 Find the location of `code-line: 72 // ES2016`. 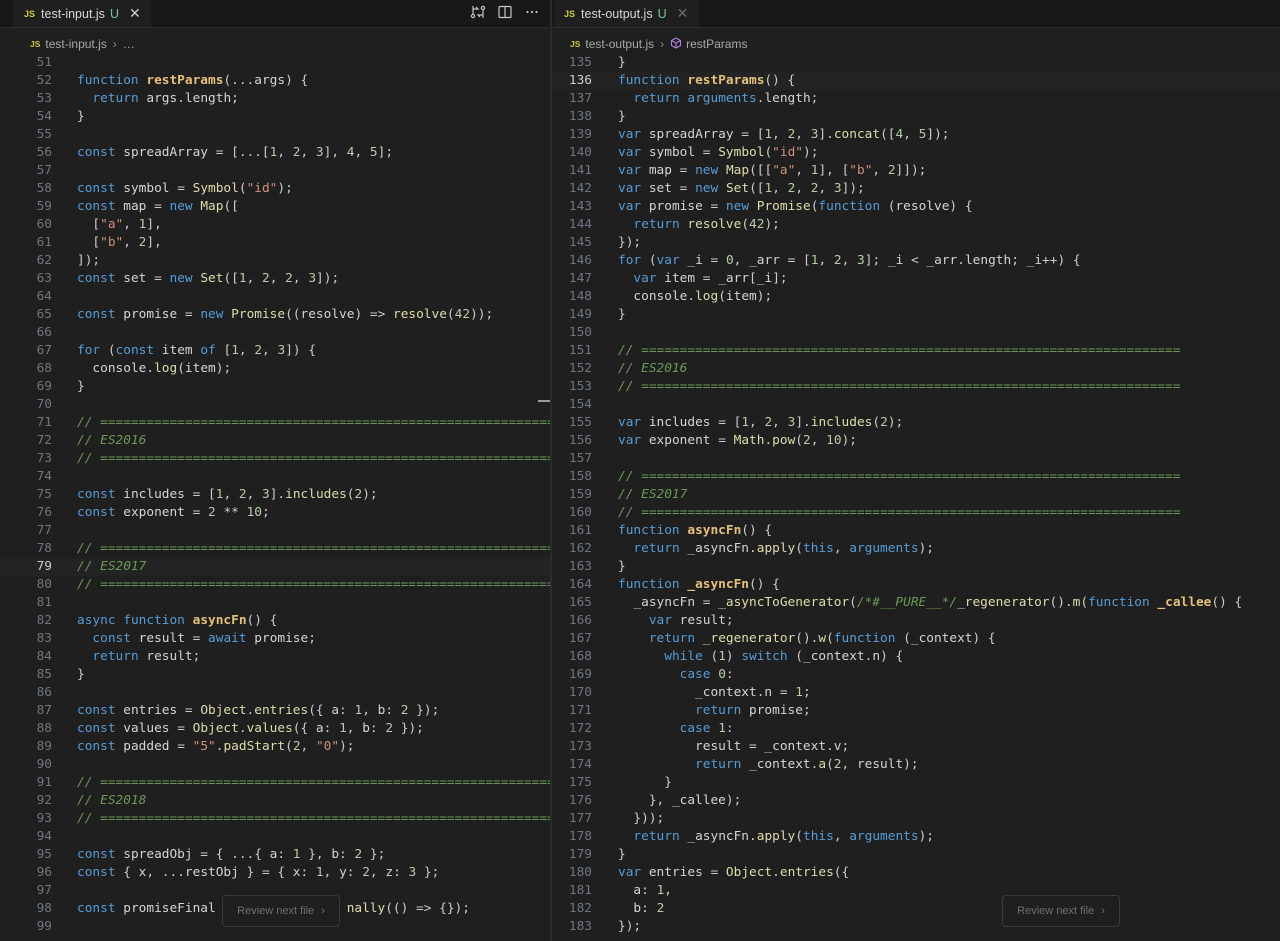

code-line: 72 // ES2016 is located at coordinates (275, 441).